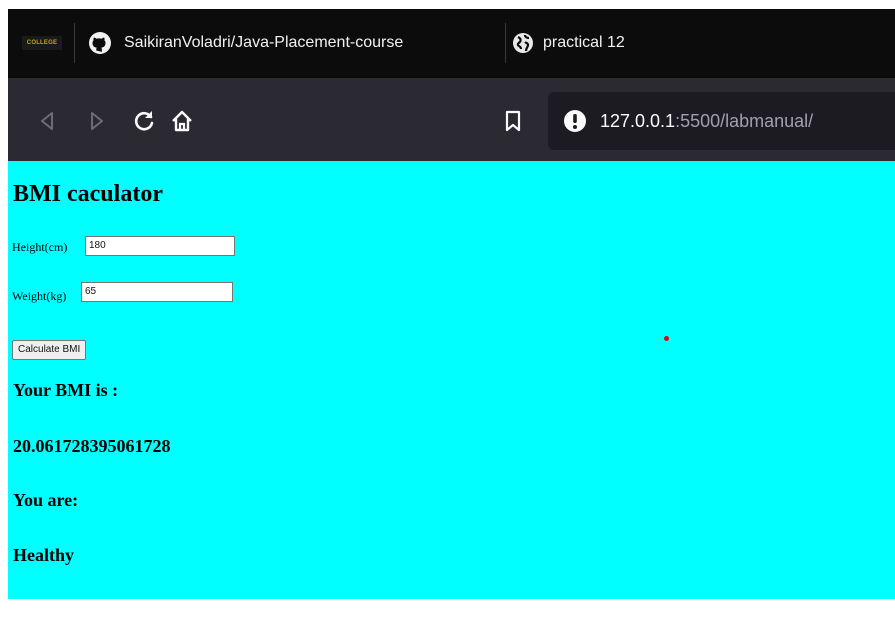  I want to click on result-label: Your BMI is :, so click(66, 390).